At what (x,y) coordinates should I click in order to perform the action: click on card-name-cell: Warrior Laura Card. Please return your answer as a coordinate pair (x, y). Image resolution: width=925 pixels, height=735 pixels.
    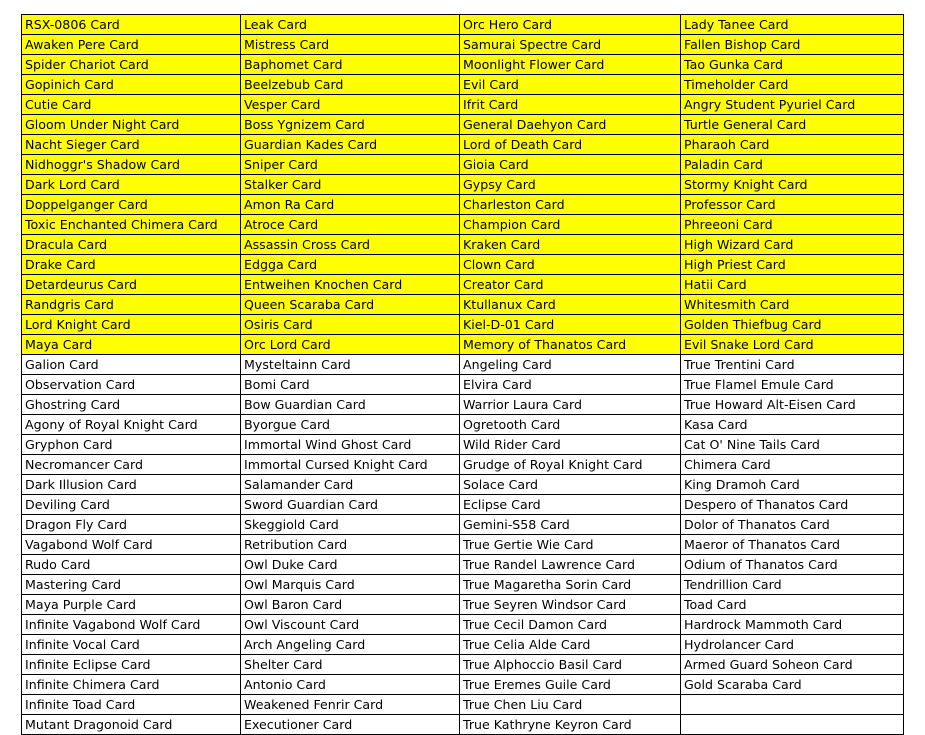
    Looking at the image, I should click on (570, 404).